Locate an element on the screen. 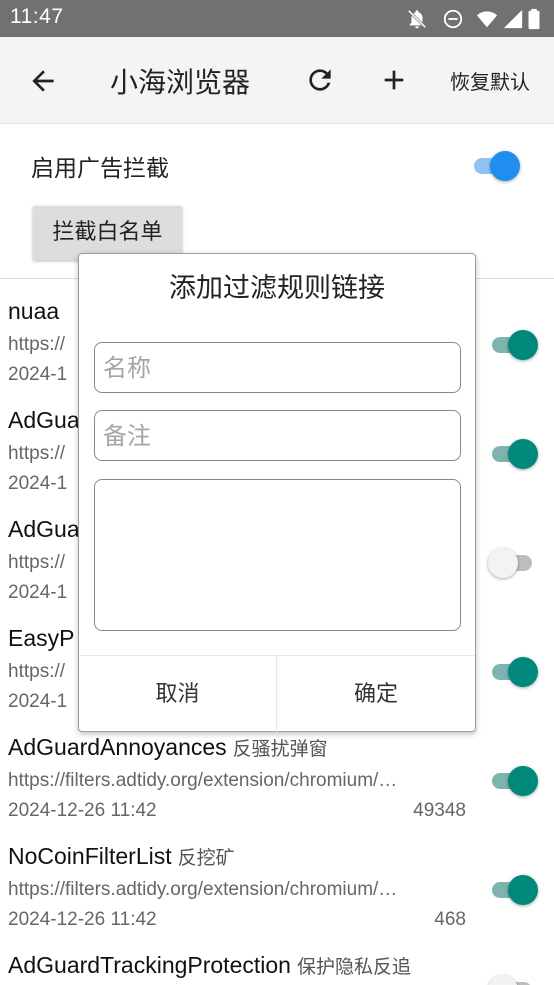  filter-desc: 保护隐私反追 is located at coordinates (353, 967).